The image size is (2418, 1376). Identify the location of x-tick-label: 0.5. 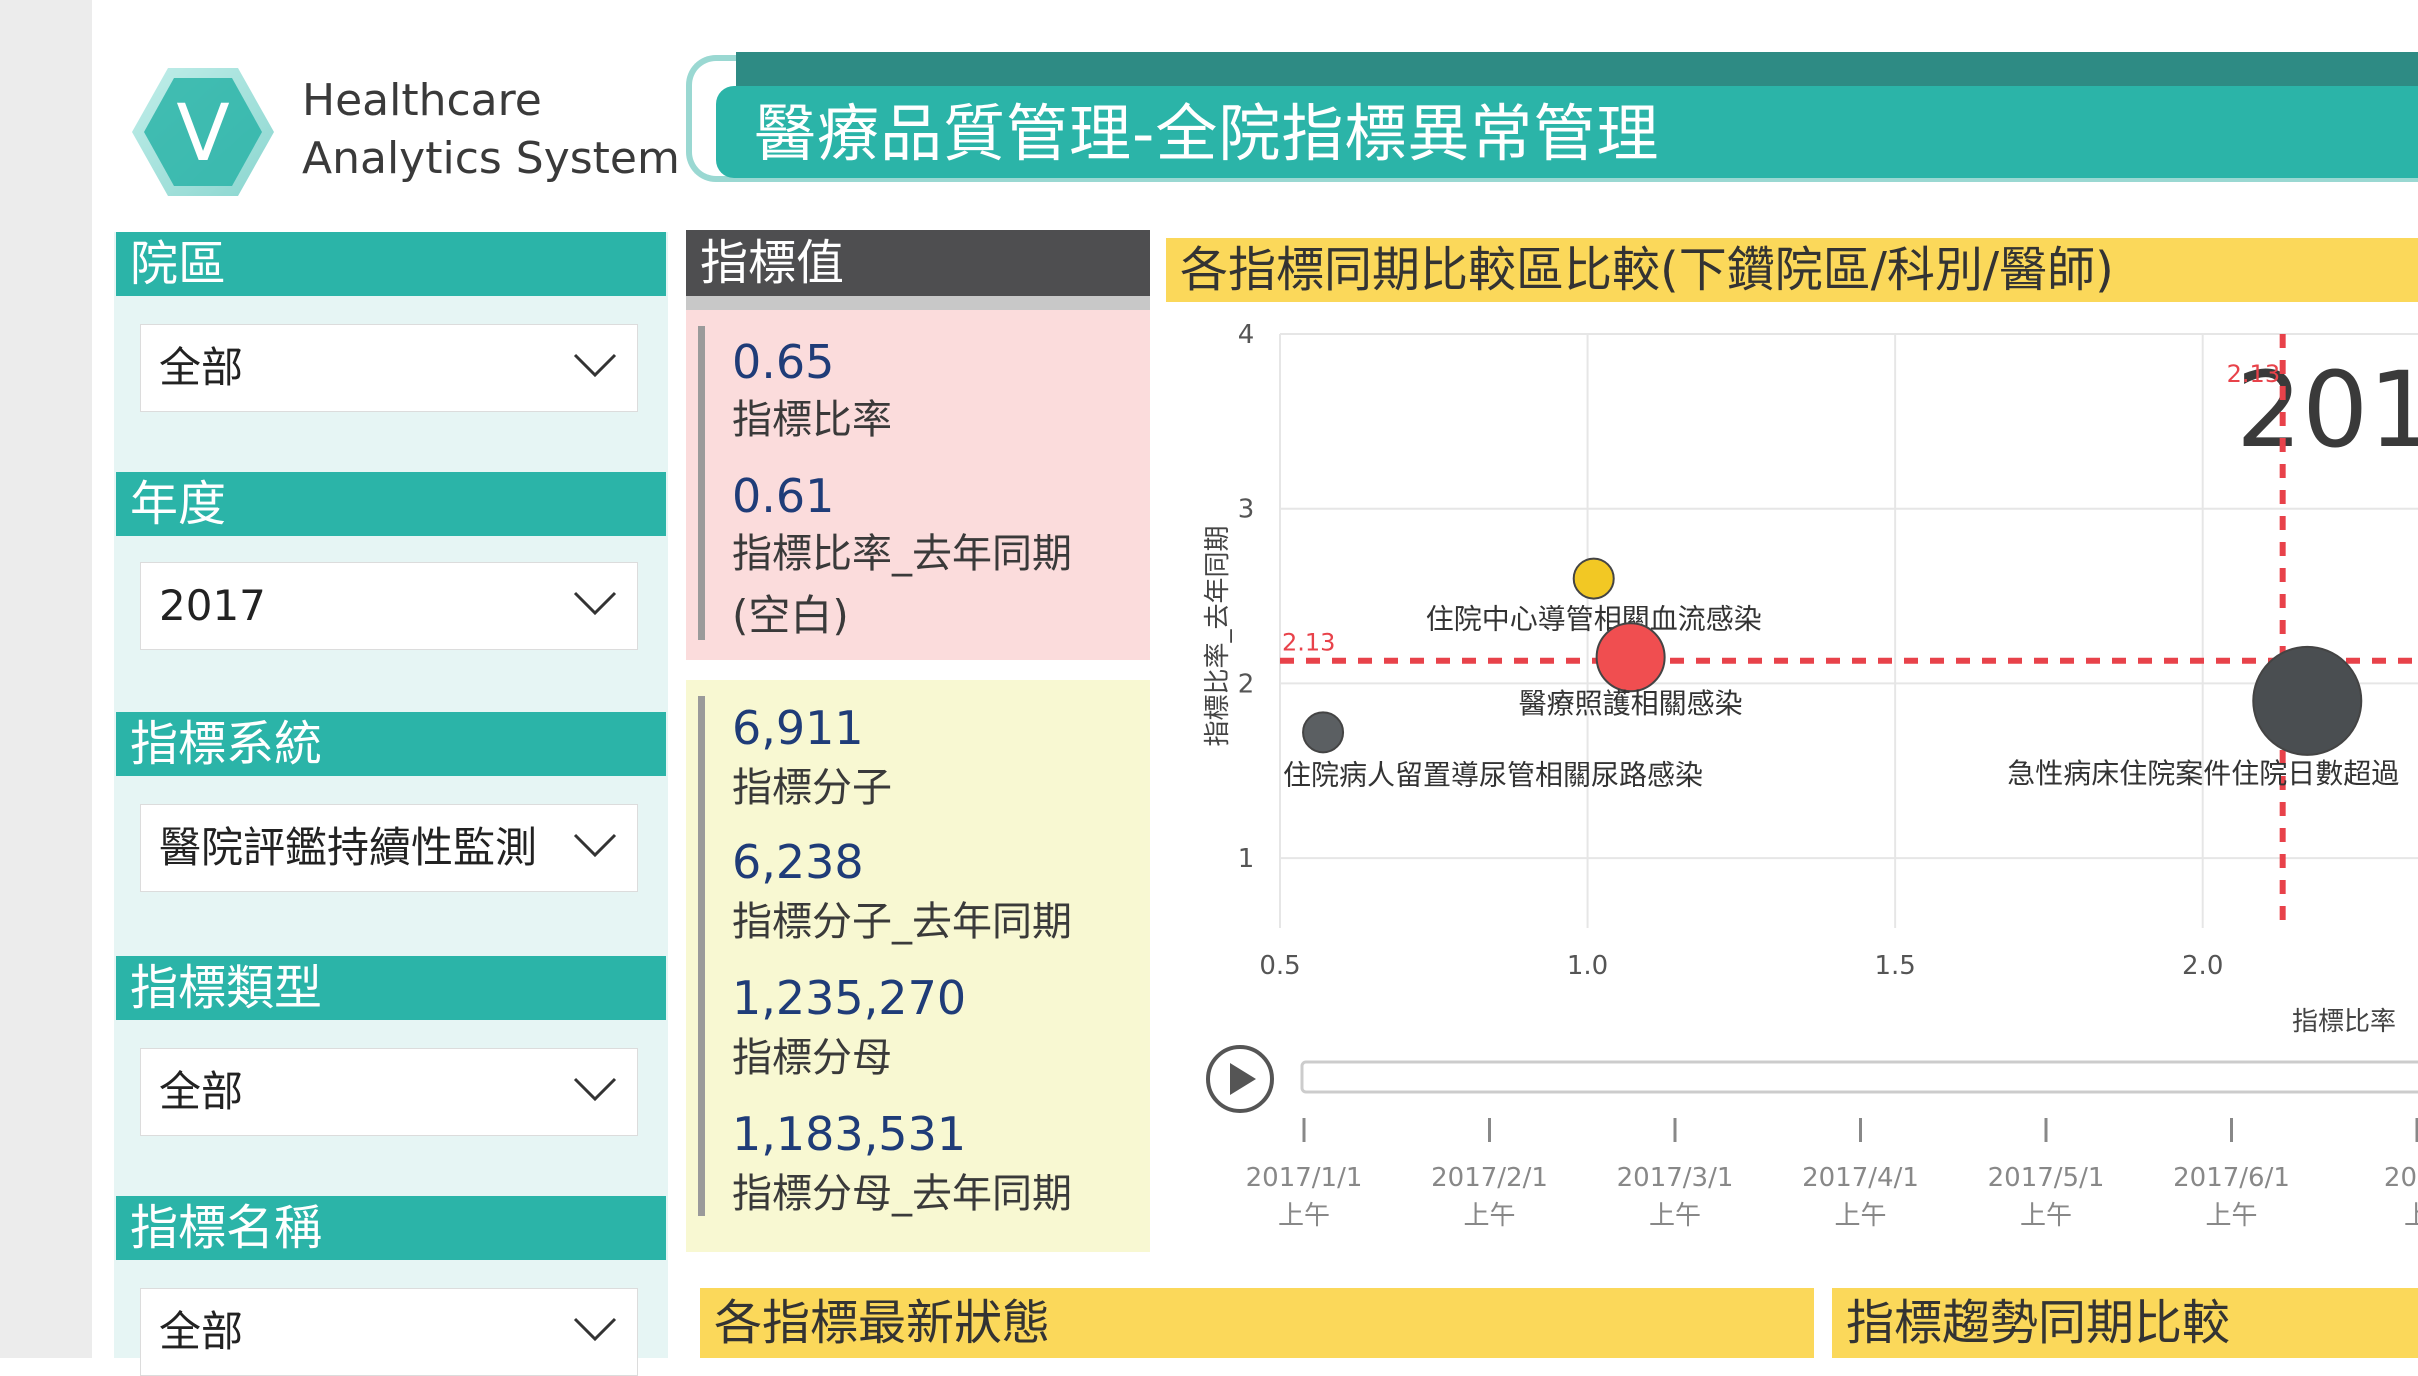
(1279, 966).